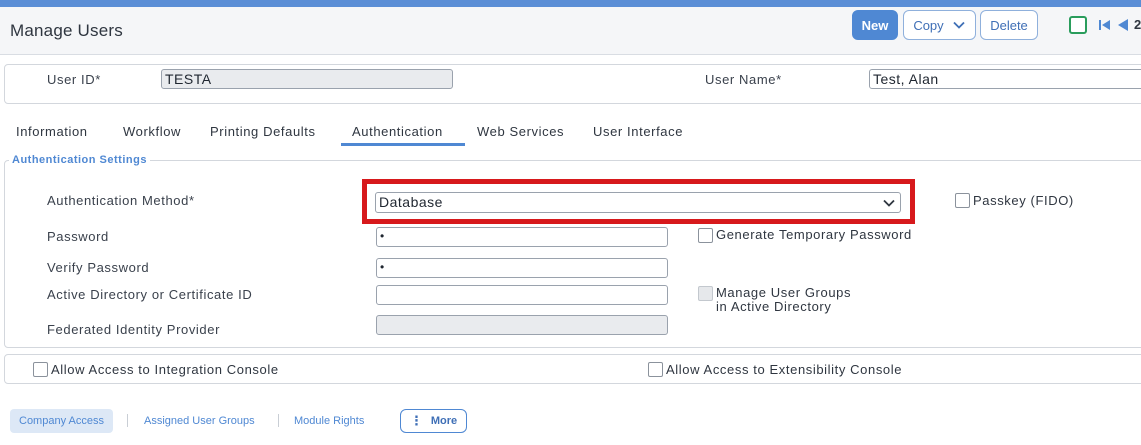 This screenshot has width=1141, height=445. What do you see at coordinates (165, 369) in the screenshot?
I see `integration-console-label: Allow Access to Integration Console` at bounding box center [165, 369].